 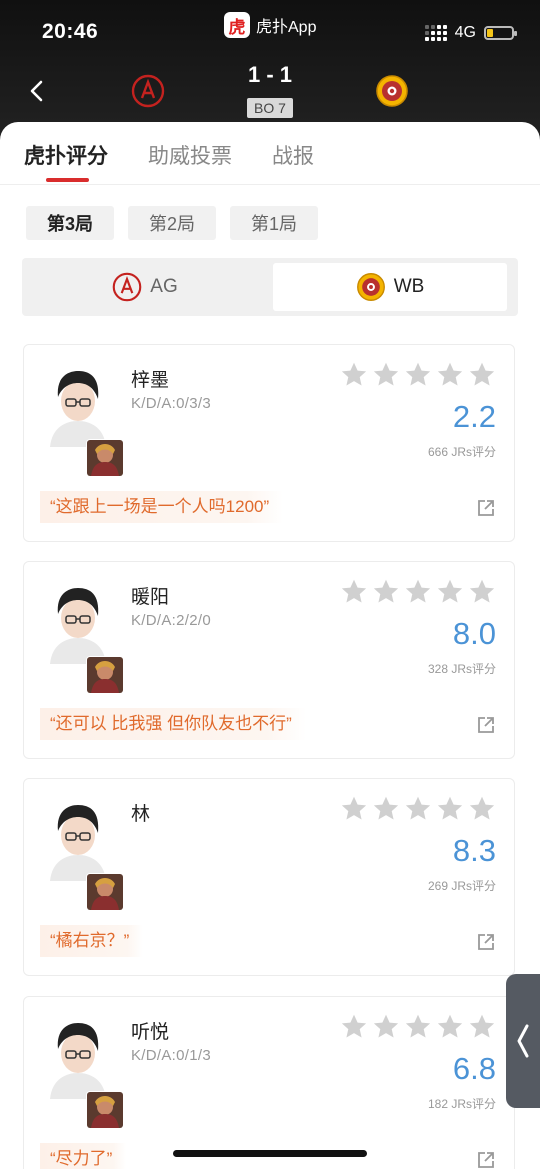 I want to click on rating-count: 666 JRs评分, so click(x=461, y=452).